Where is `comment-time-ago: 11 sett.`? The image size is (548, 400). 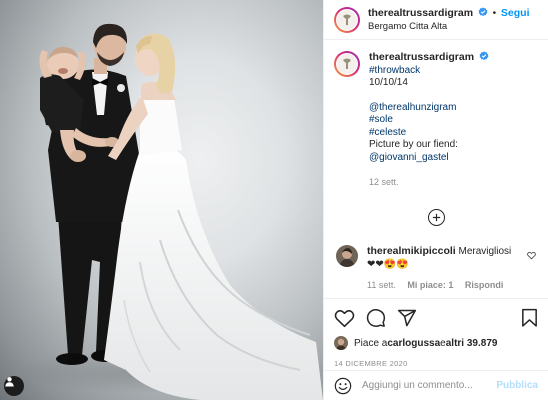 comment-time-ago: 11 sett. is located at coordinates (381, 285).